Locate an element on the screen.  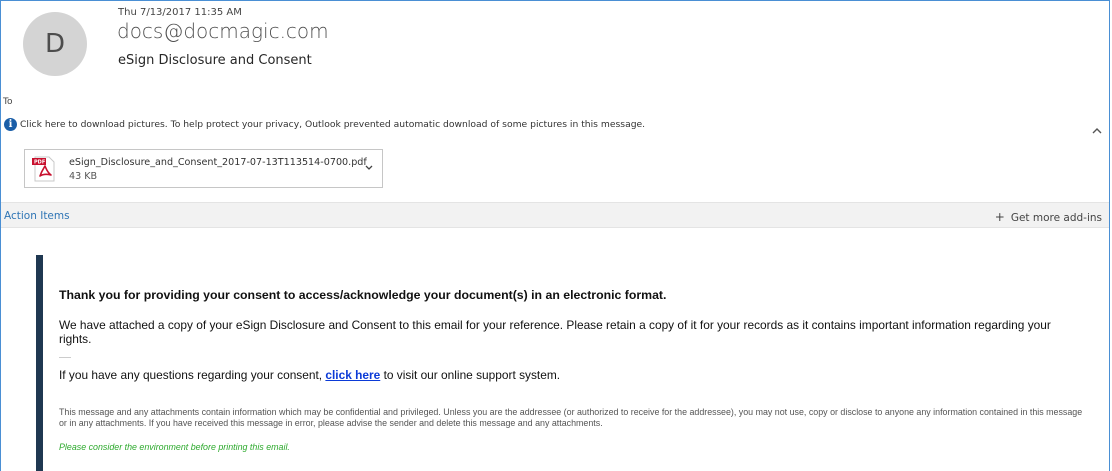
get-more-addins-button: + Get more add-ins is located at coordinates (1048, 217).